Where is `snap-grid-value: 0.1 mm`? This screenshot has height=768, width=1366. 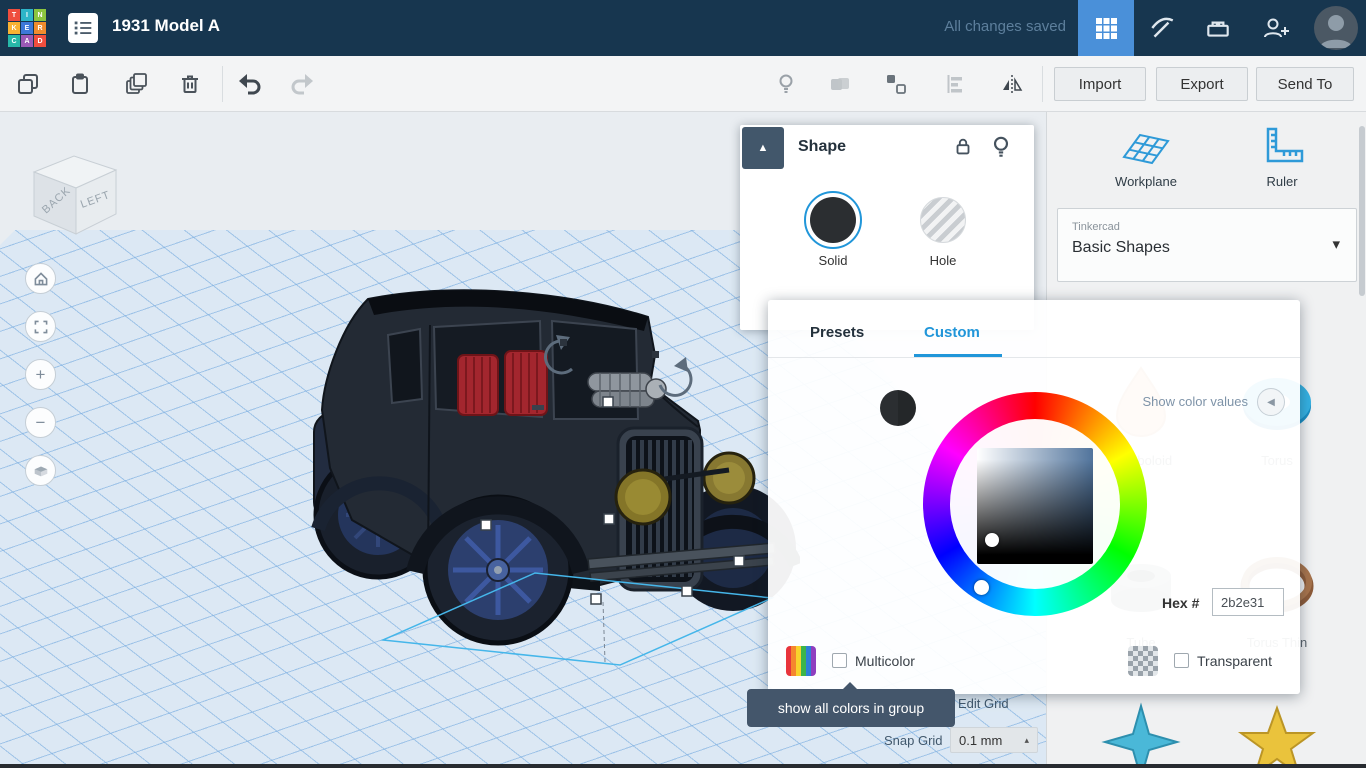 snap-grid-value: 0.1 mm is located at coordinates (981, 740).